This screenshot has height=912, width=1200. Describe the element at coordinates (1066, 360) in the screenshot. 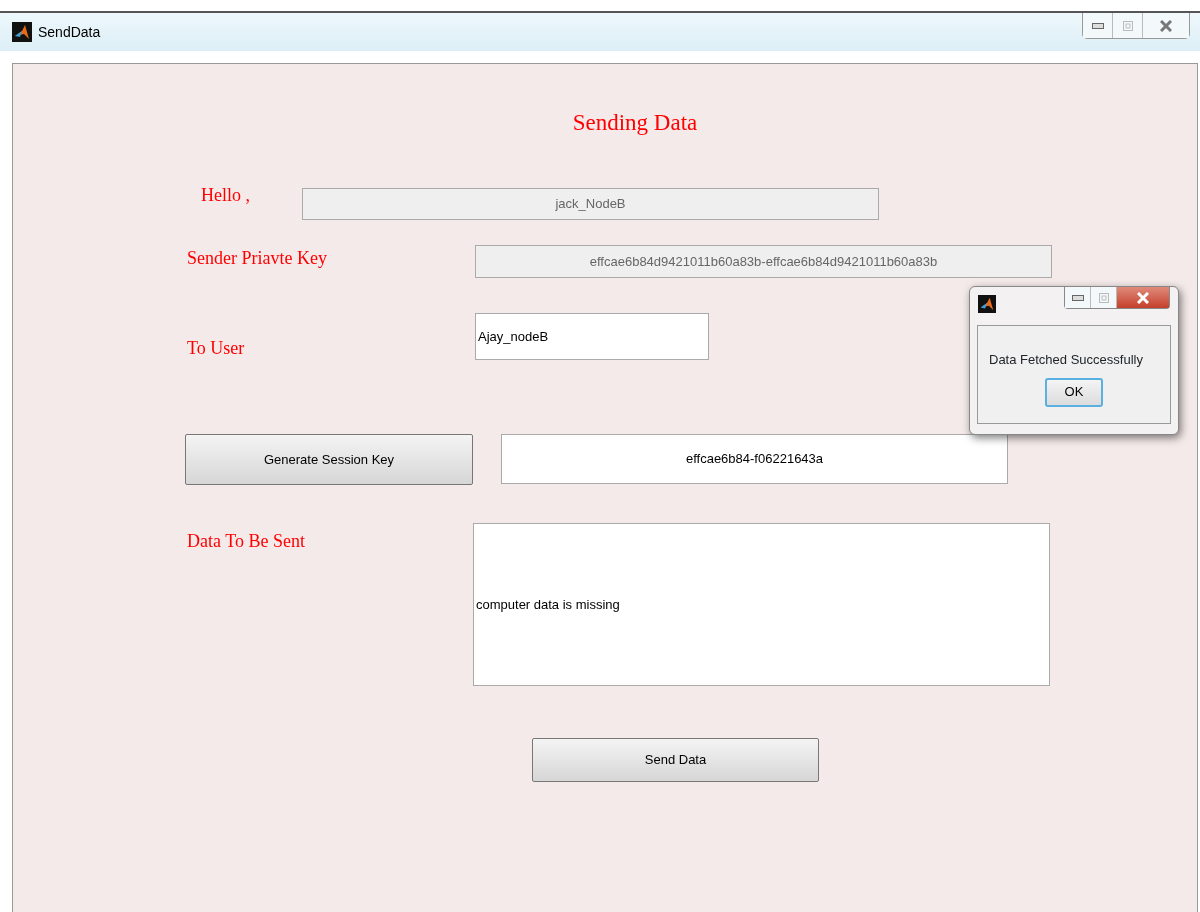

I see `dialog-message: Data Fetched Successfully` at that location.